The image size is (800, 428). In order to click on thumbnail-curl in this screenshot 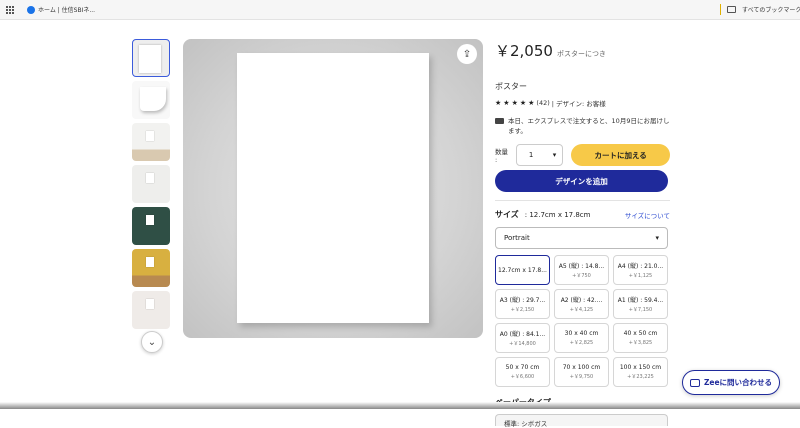, I will do `click(151, 100)`.